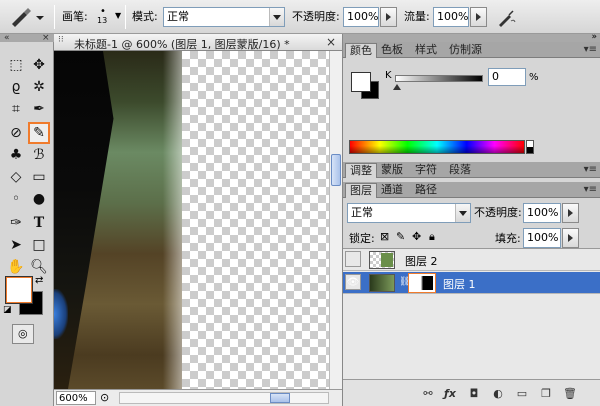 The width and height of the screenshot is (600, 406). I want to click on hand-tool: ✋, so click(16, 267).